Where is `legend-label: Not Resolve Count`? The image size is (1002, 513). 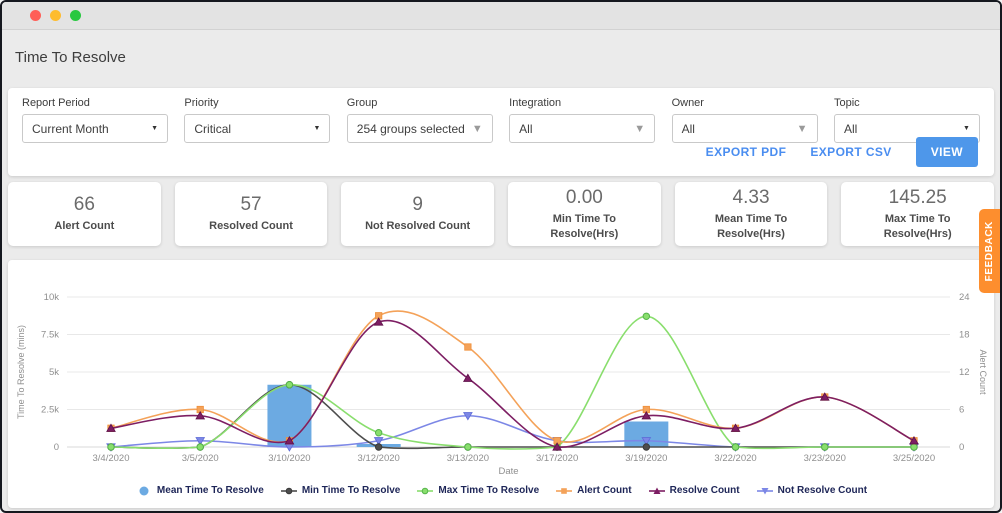 legend-label: Not Resolve Count is located at coordinates (822, 490).